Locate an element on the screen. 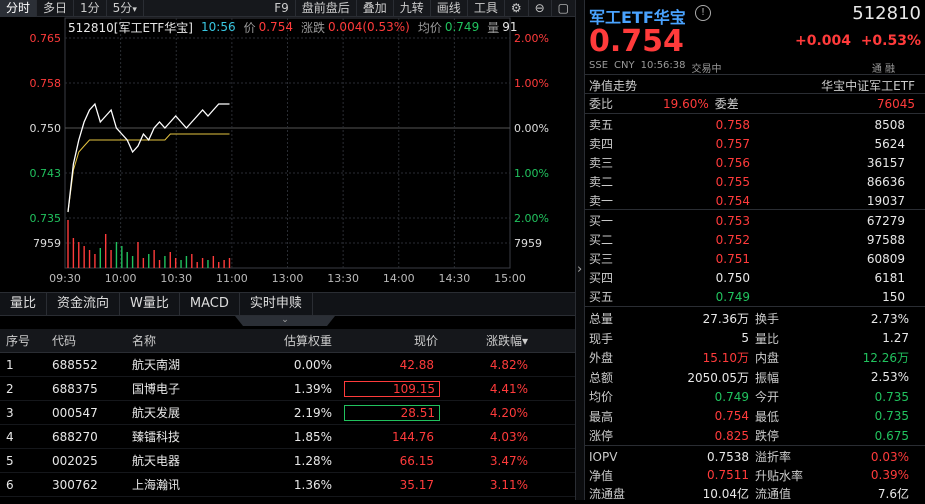 The image size is (925, 504). info-icon: ! is located at coordinates (703, 13).